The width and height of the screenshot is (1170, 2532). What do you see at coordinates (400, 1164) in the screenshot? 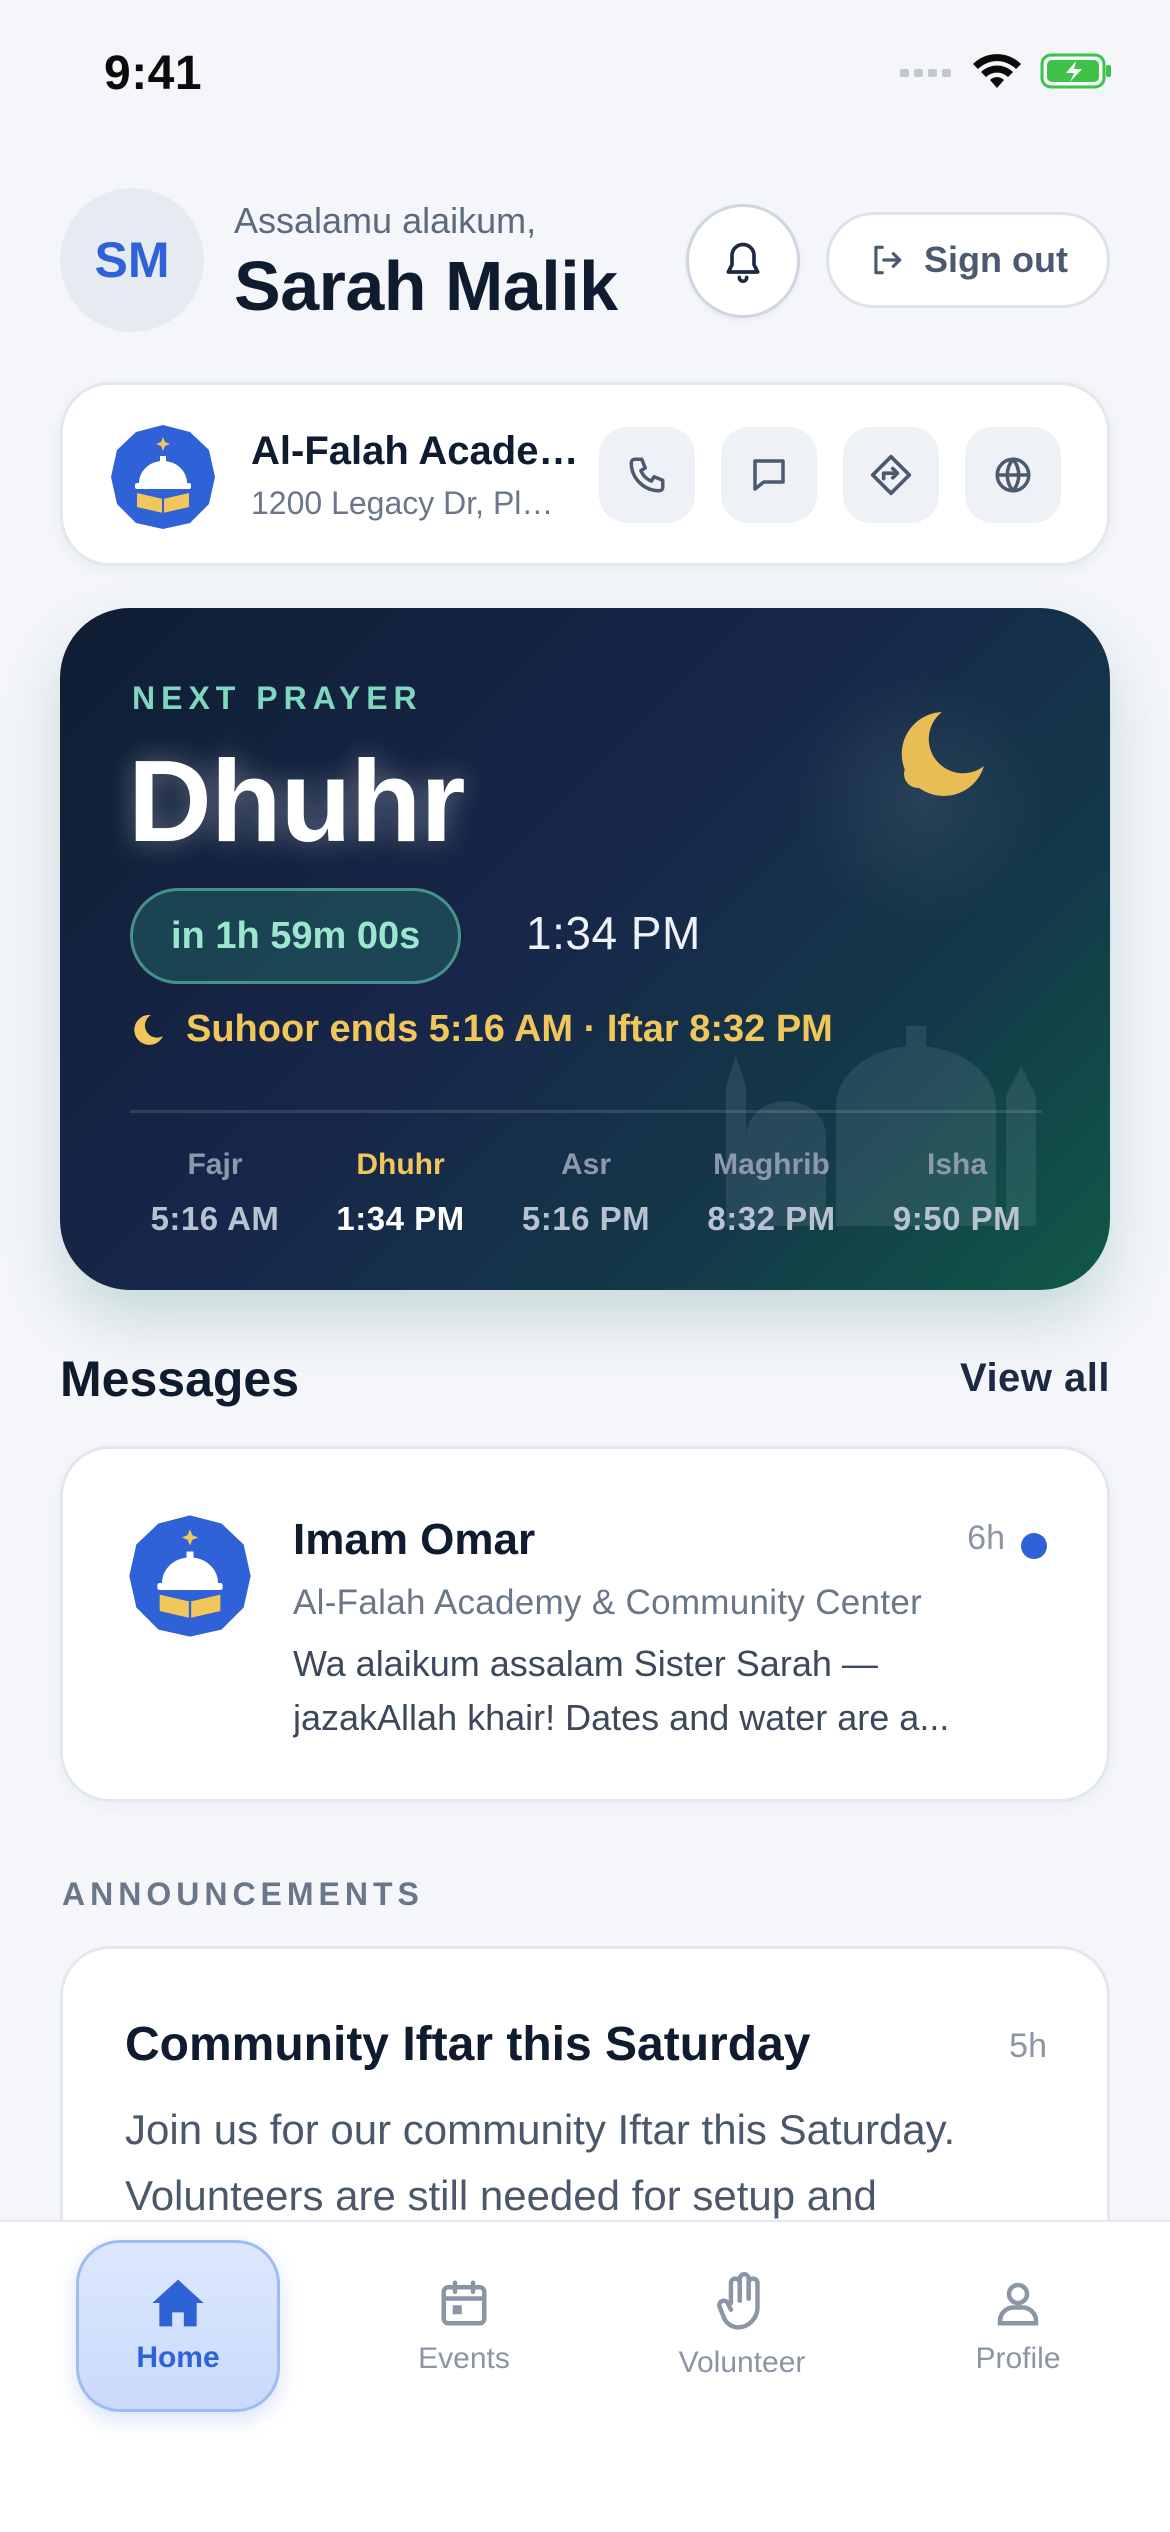
I see `prayer-item-name: Dhuhr` at bounding box center [400, 1164].